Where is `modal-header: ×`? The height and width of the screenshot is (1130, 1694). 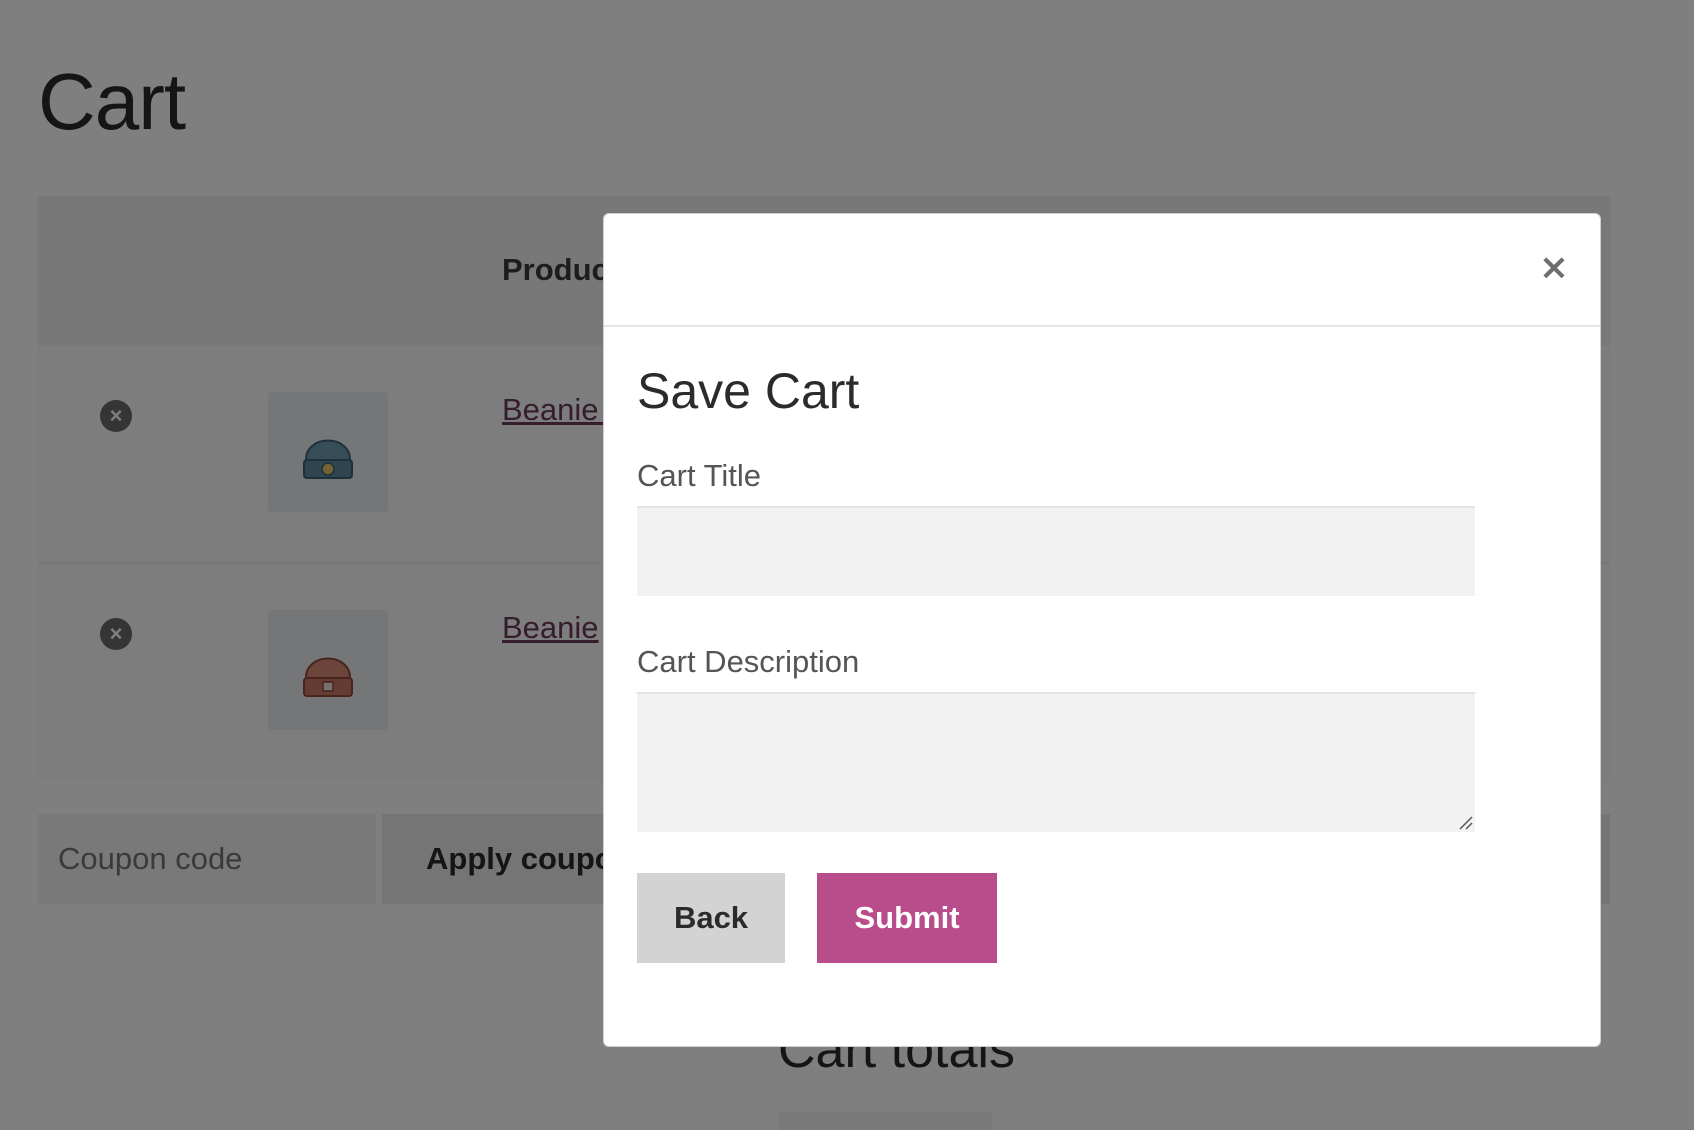 modal-header: × is located at coordinates (1102, 270).